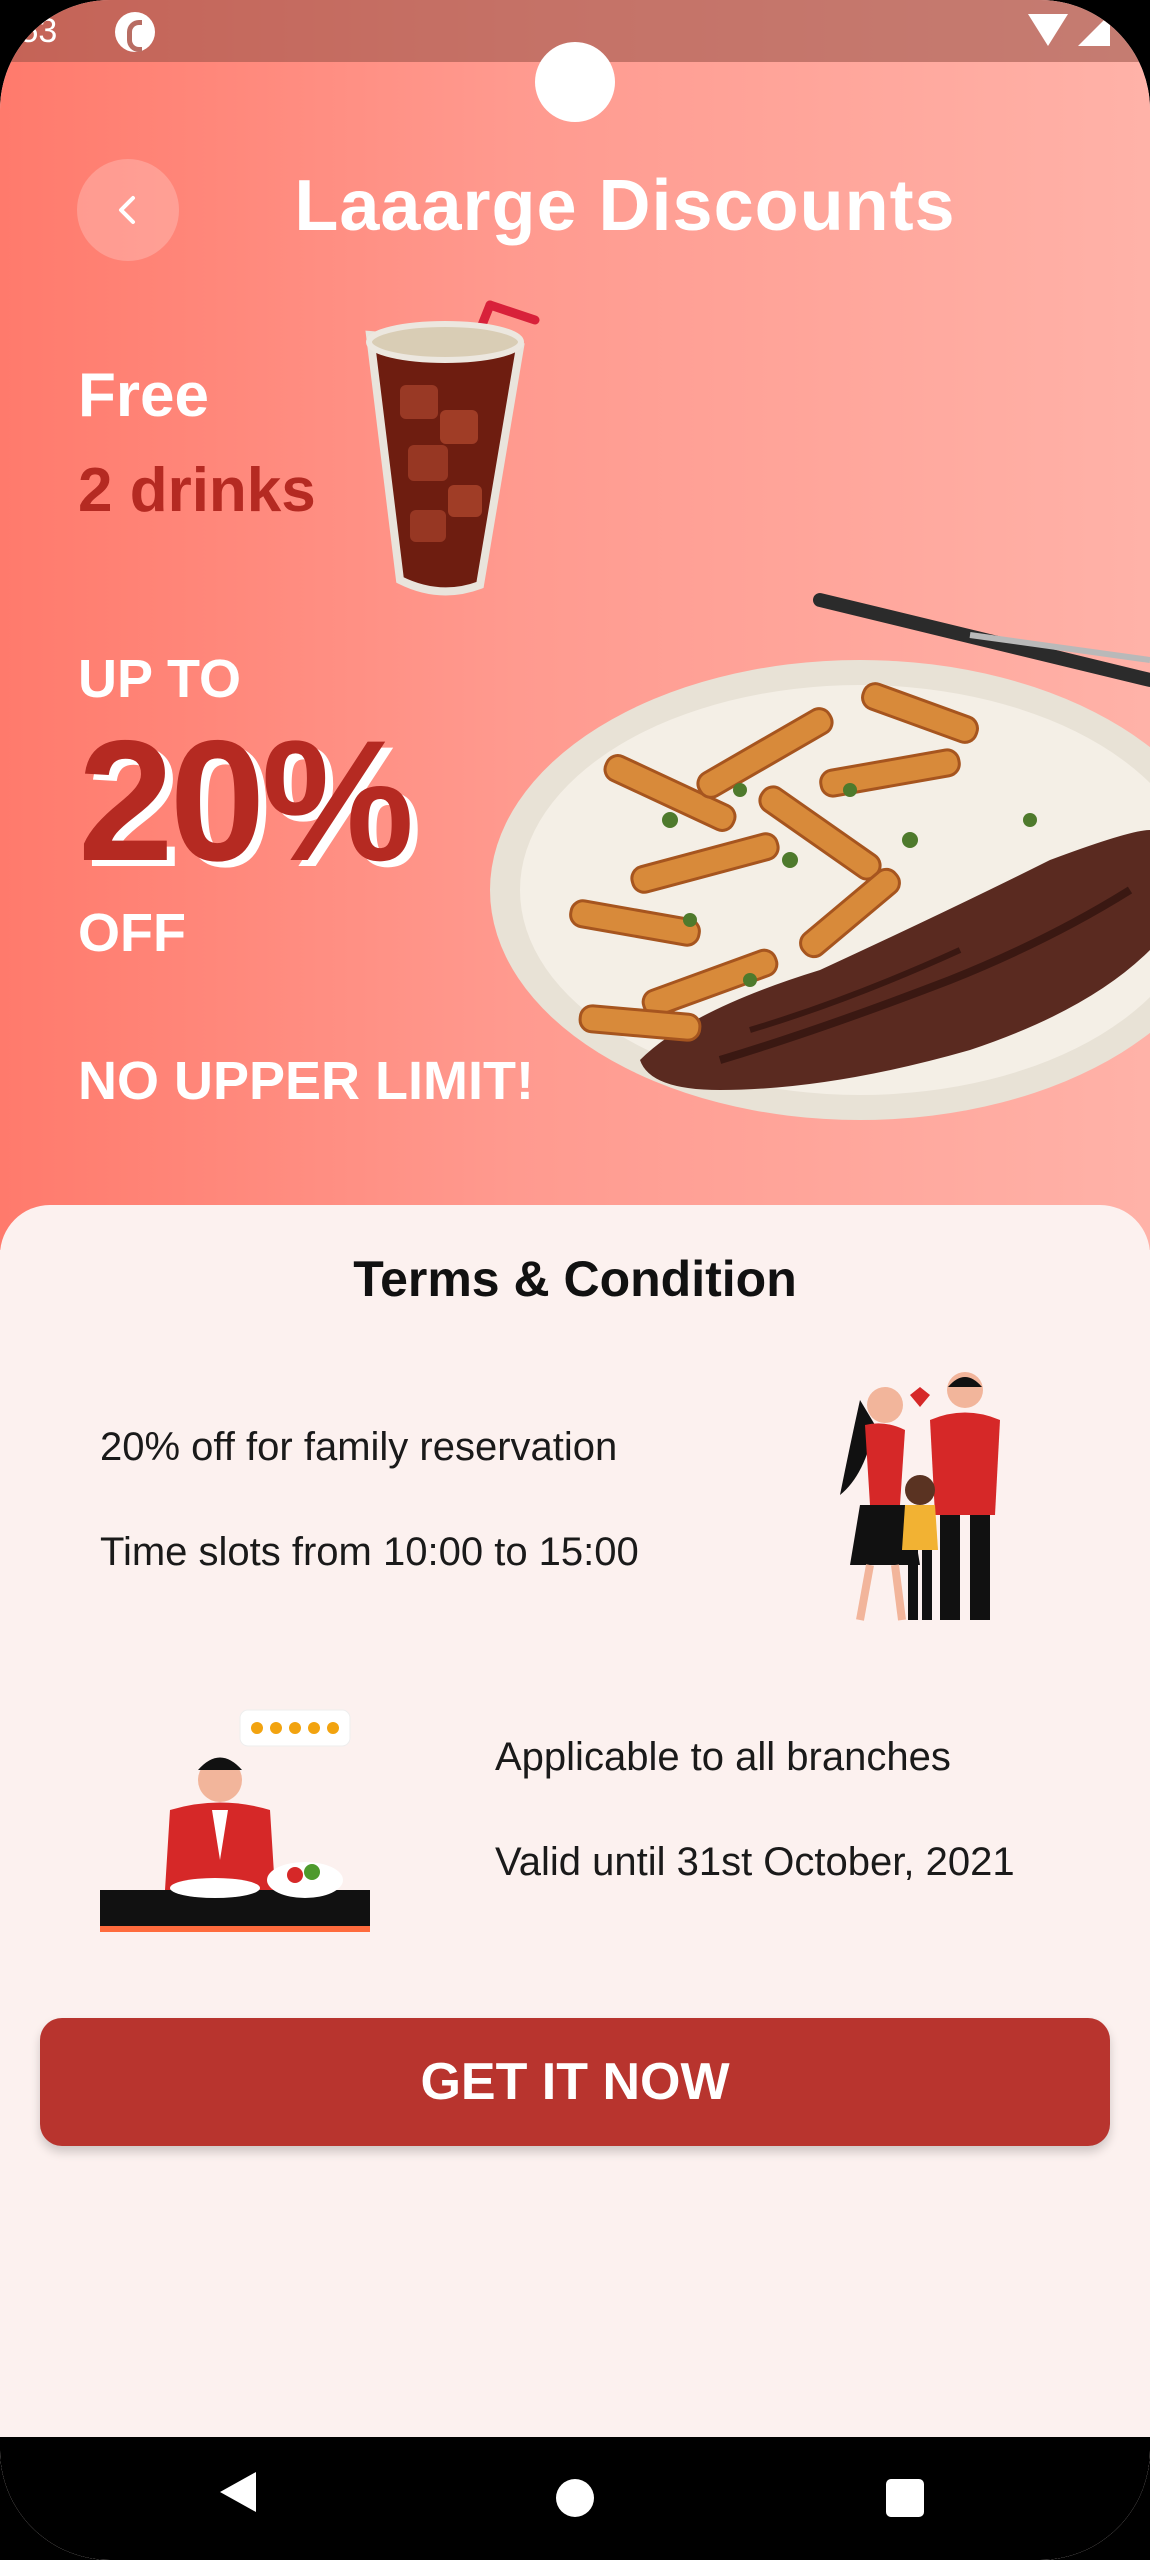  Describe the element at coordinates (452, 448) in the screenshot. I see `soda-glass-image` at that location.